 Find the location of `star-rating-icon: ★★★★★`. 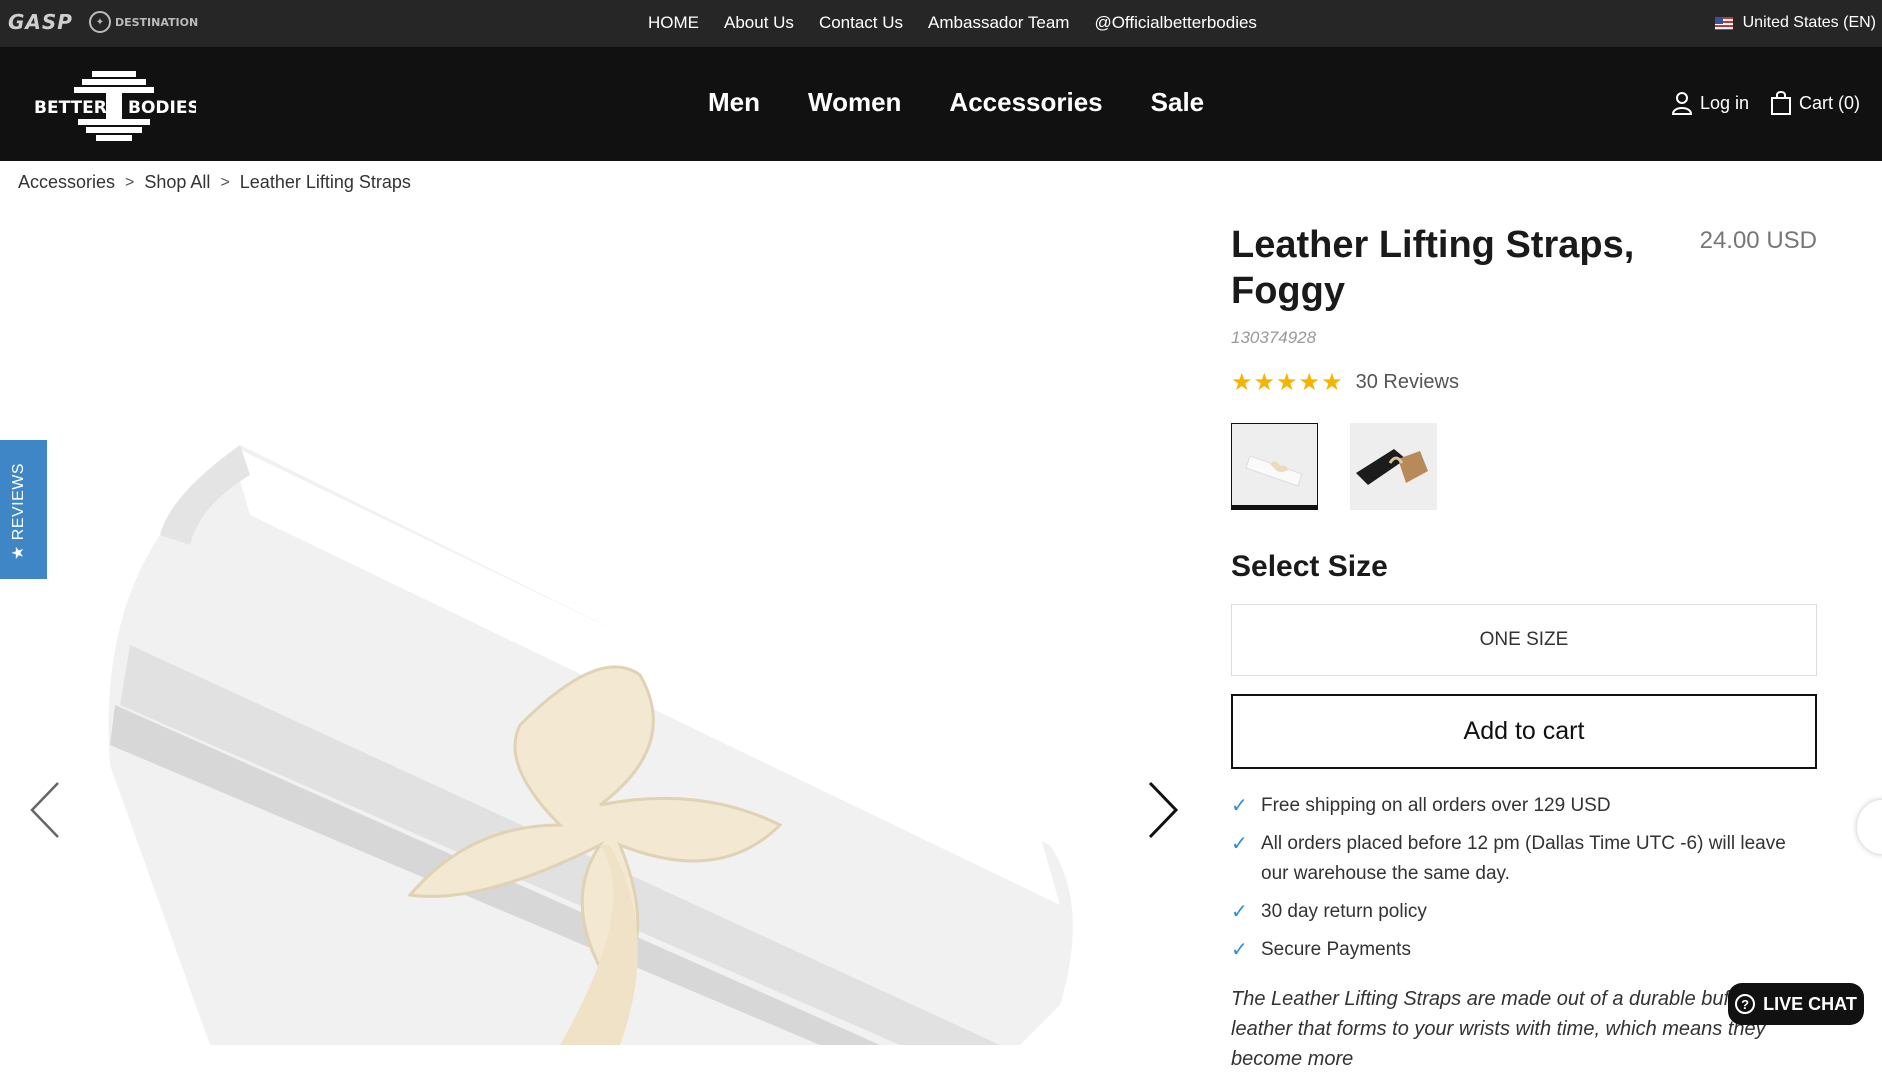

star-rating-icon: ★★★★★ is located at coordinates (1287, 382).